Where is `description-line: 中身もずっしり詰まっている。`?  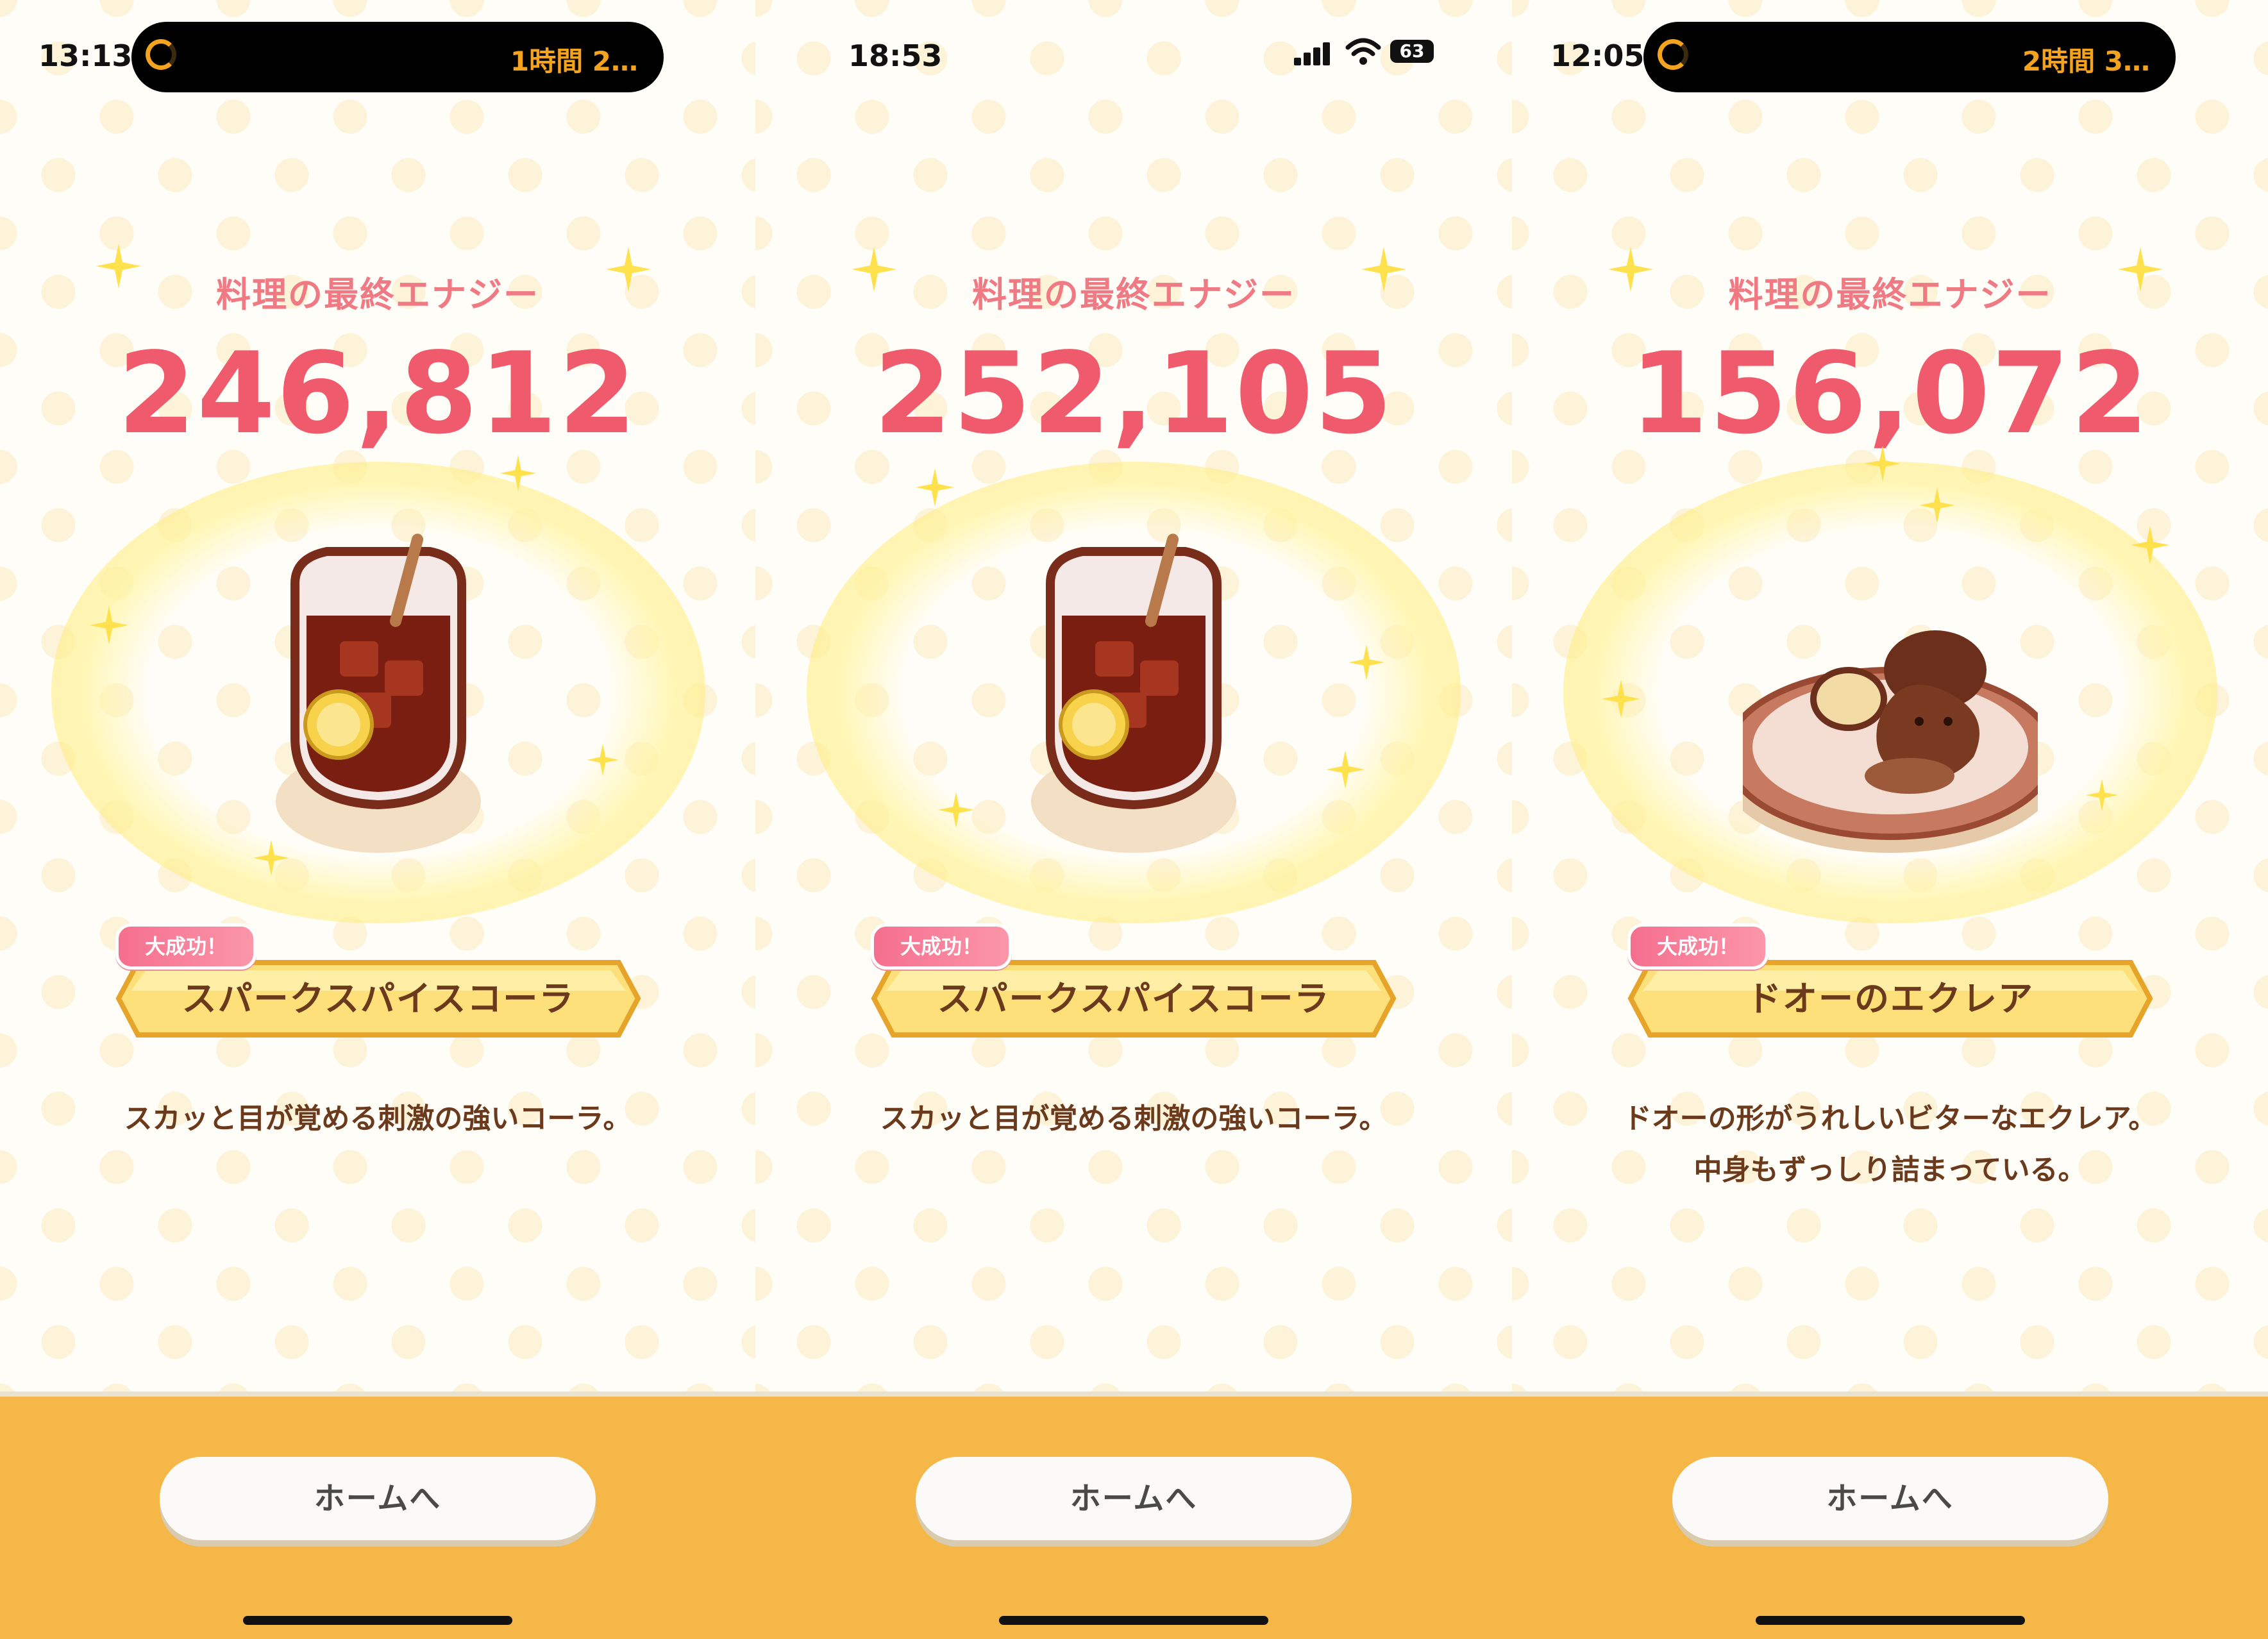 description-line: 中身もずっしり詰まっている。 is located at coordinates (1890, 1170).